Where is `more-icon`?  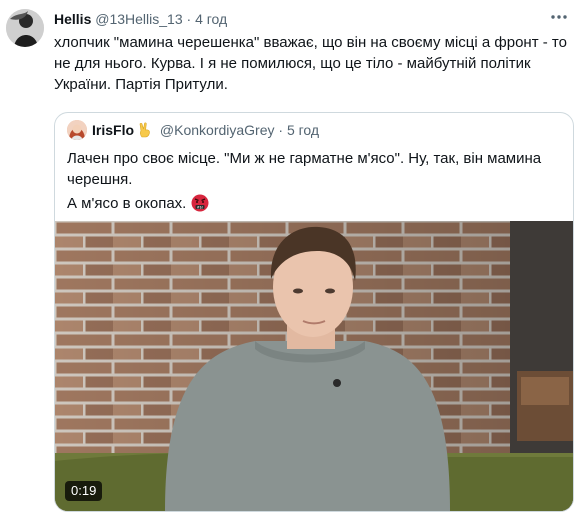 more-icon is located at coordinates (559, 17).